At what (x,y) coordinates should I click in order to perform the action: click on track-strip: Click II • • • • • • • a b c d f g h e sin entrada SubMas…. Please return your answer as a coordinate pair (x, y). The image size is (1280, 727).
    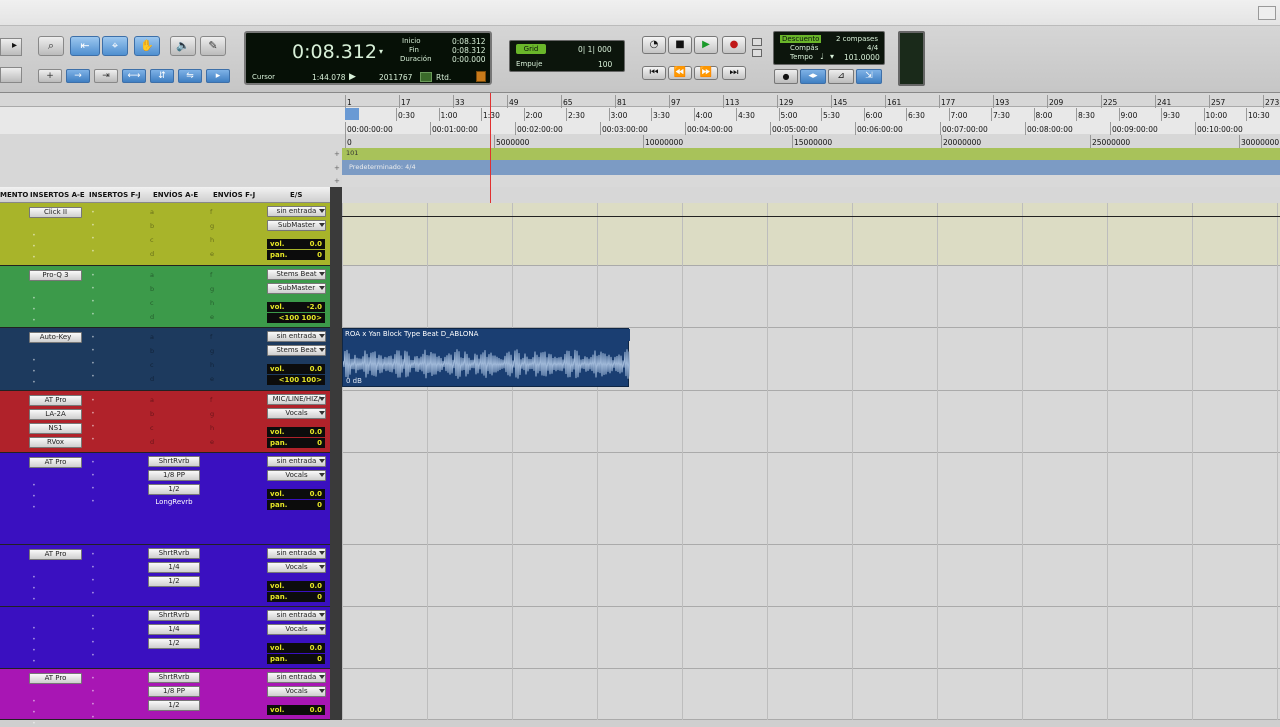
    Looking at the image, I should click on (165, 234).